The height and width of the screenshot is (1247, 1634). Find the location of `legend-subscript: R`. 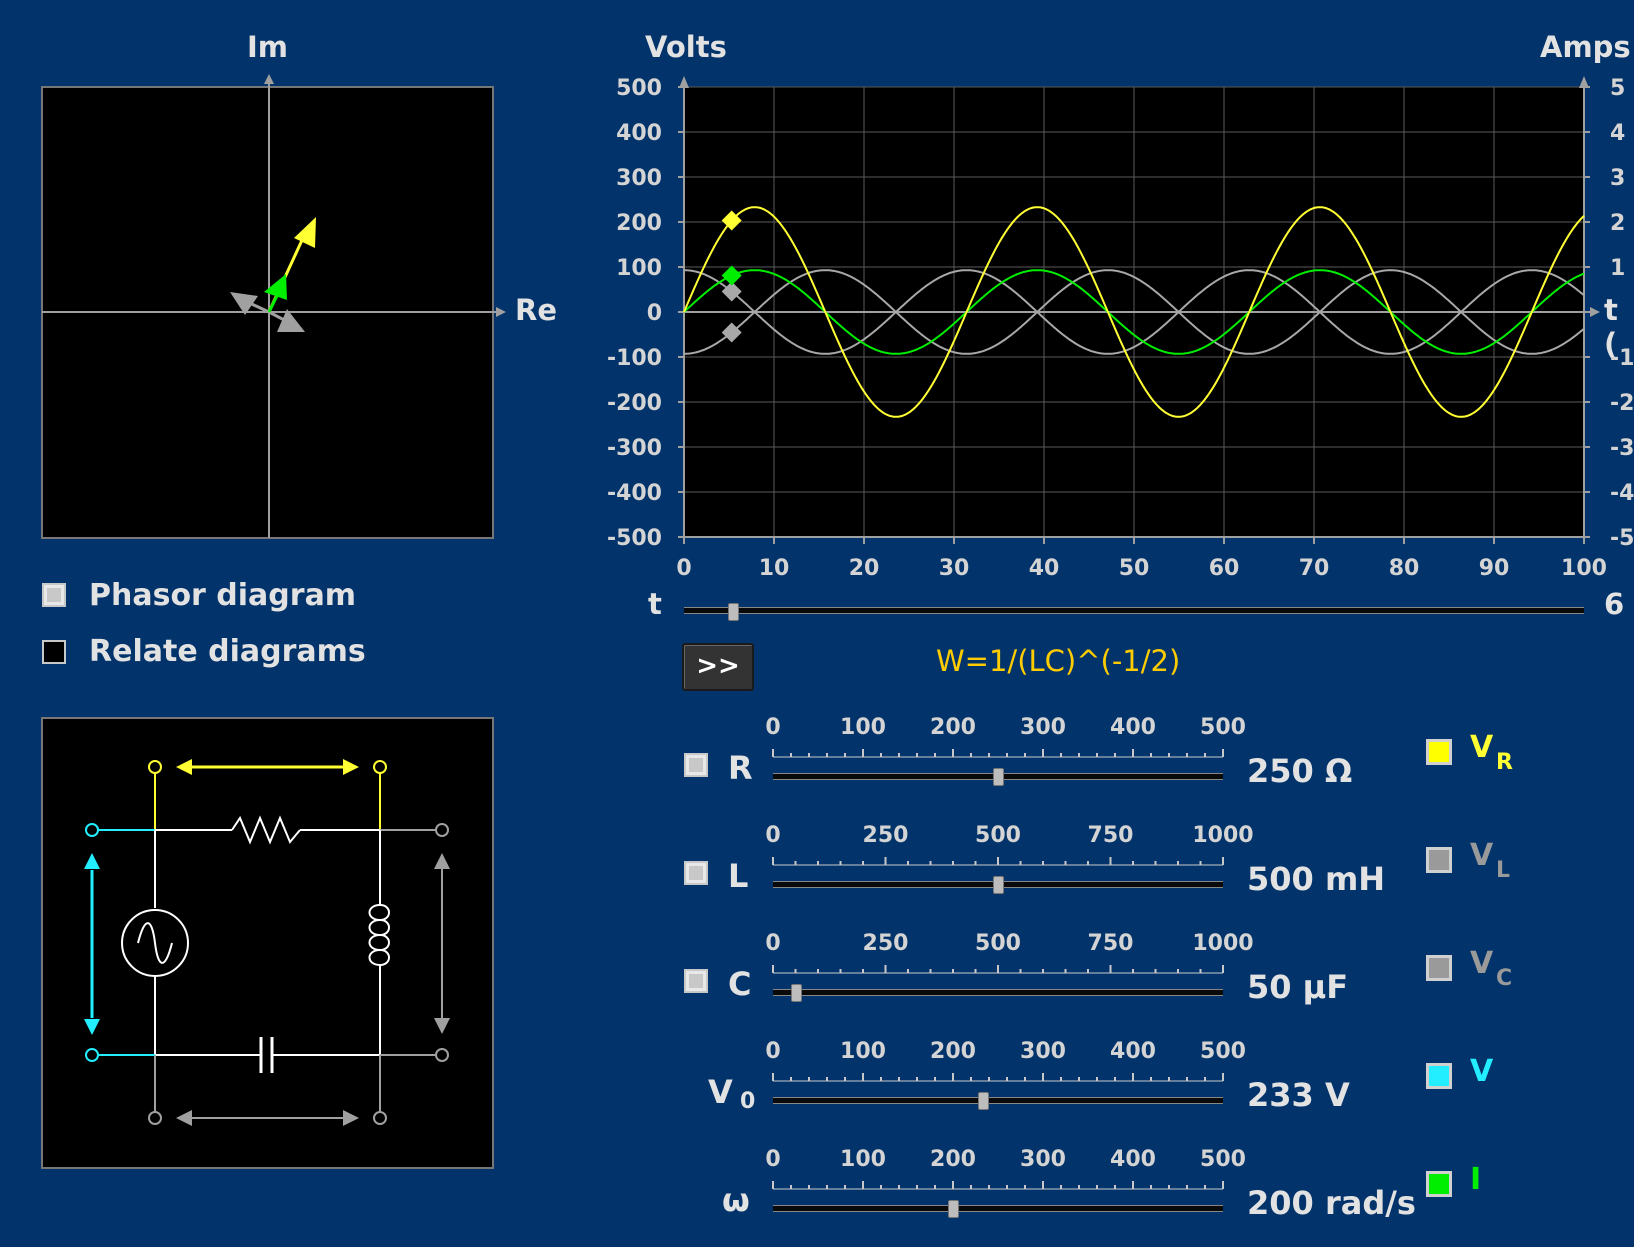

legend-subscript: R is located at coordinates (1504, 762).